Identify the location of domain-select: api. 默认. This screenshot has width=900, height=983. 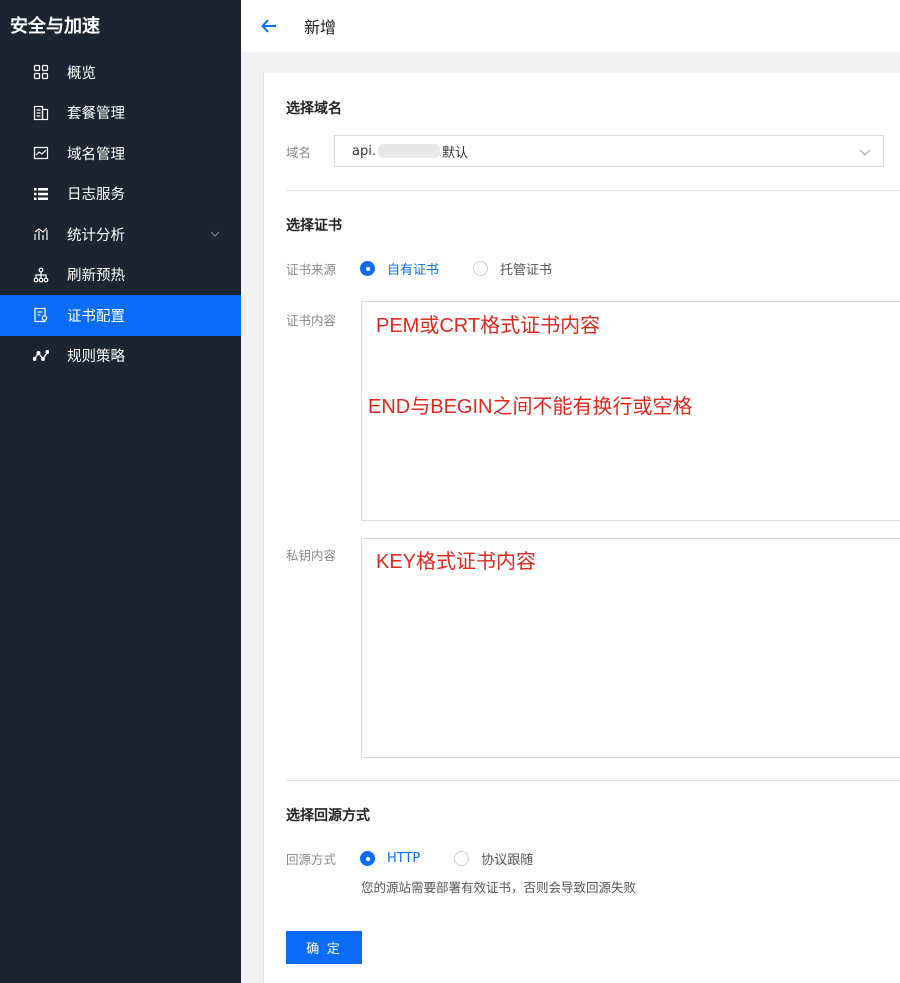
(609, 151).